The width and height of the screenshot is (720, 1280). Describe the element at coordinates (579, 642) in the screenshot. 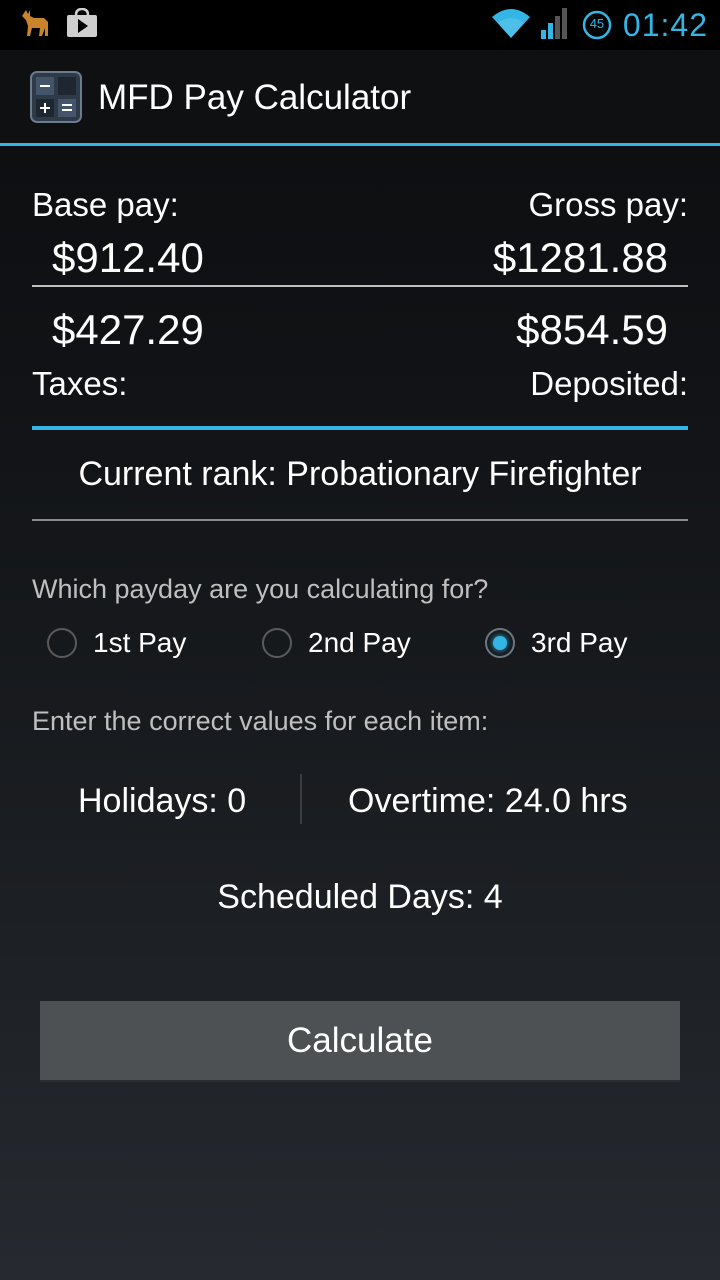

I see `radio-label: 3rd Pay` at that location.